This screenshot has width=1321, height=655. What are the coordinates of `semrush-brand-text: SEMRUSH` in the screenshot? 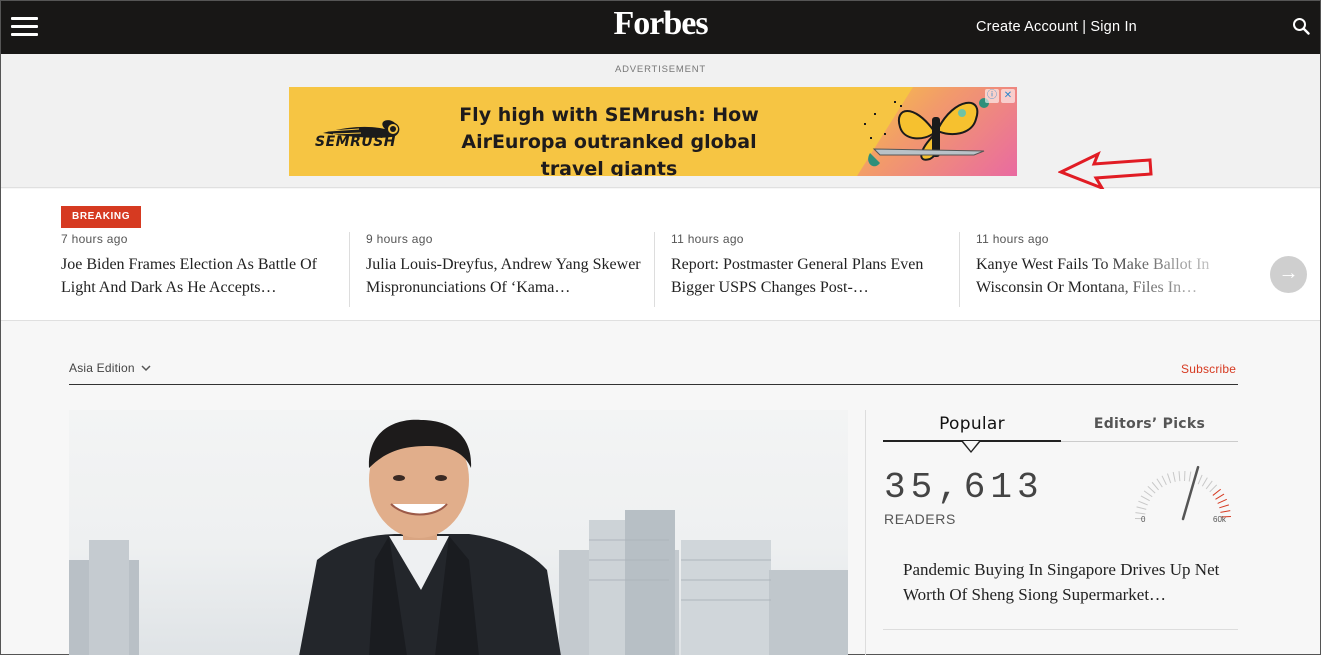 It's located at (356, 142).